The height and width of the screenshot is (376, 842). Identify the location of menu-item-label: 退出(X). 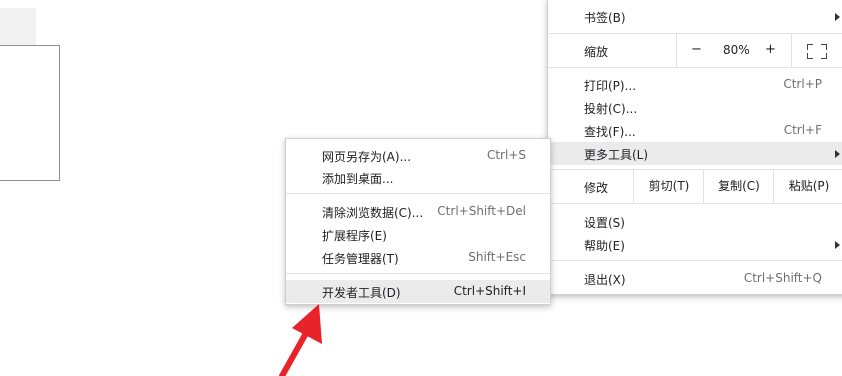
(605, 280).